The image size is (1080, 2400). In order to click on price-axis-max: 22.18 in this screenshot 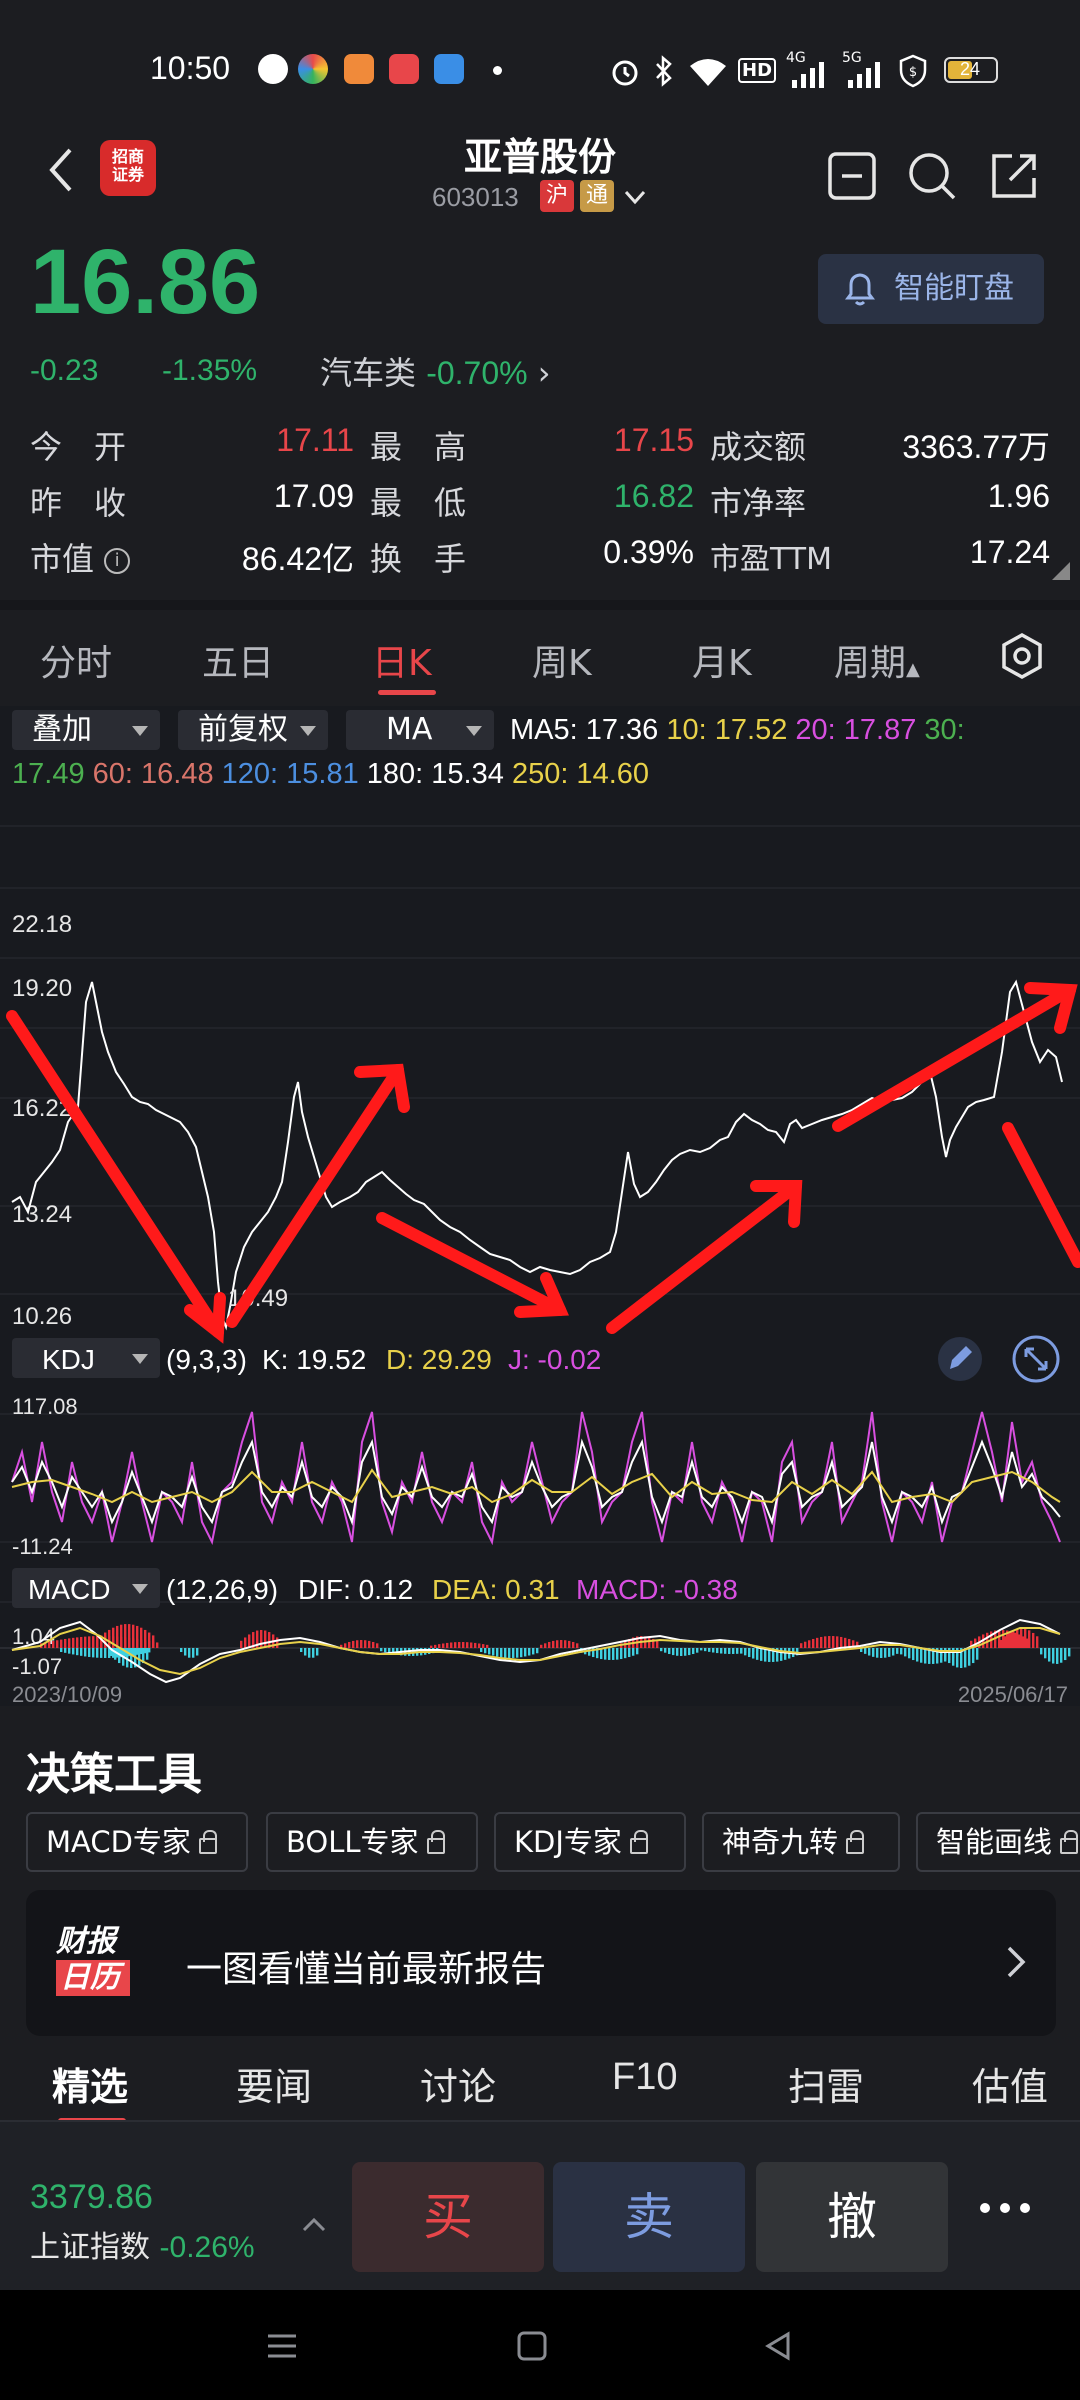, I will do `click(42, 924)`.